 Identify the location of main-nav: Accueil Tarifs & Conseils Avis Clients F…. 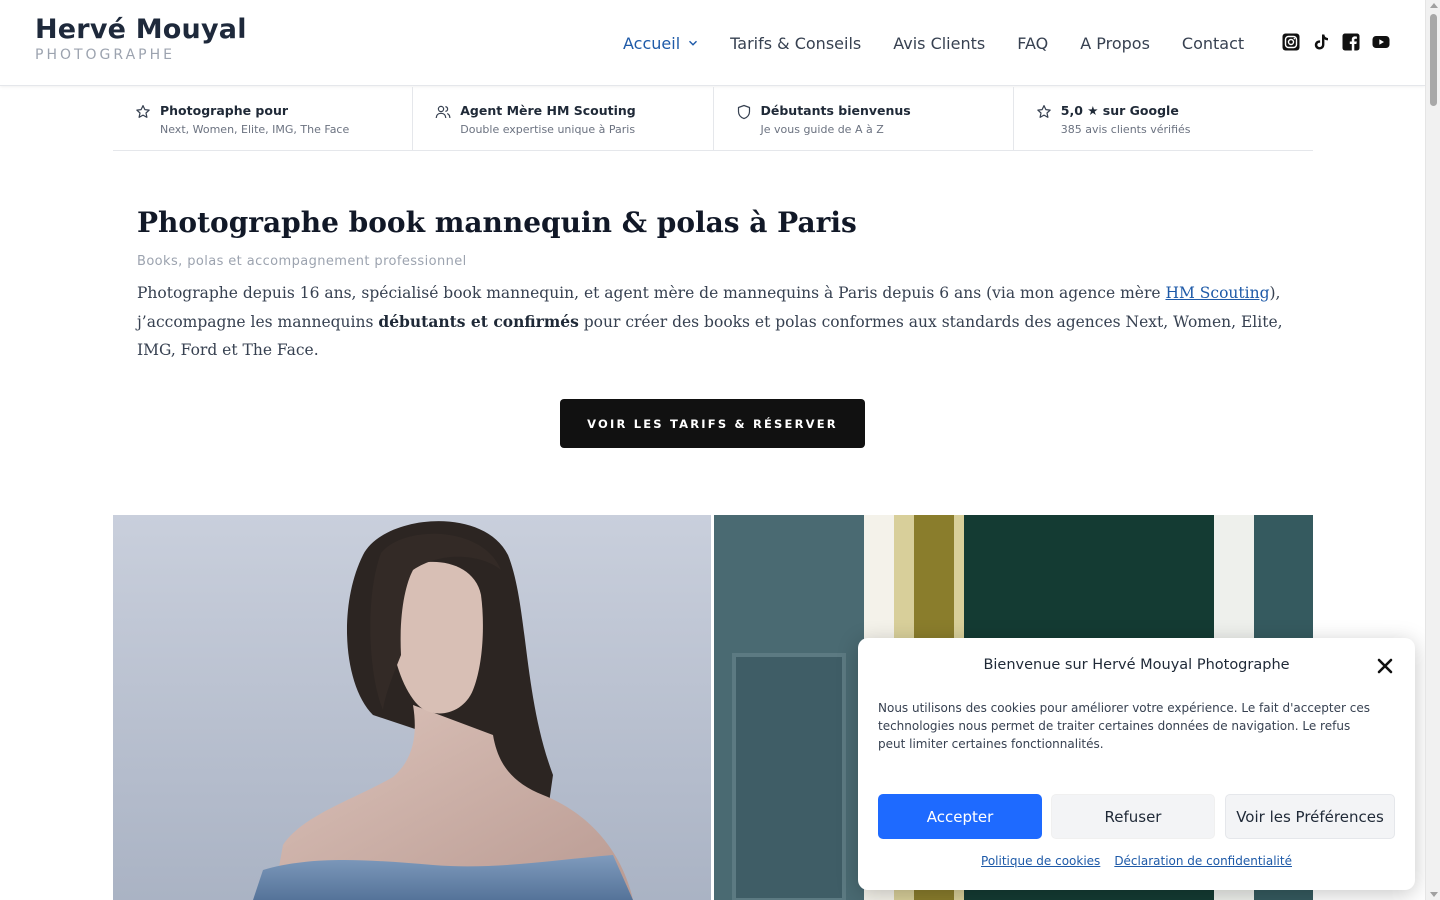
(949, 43).